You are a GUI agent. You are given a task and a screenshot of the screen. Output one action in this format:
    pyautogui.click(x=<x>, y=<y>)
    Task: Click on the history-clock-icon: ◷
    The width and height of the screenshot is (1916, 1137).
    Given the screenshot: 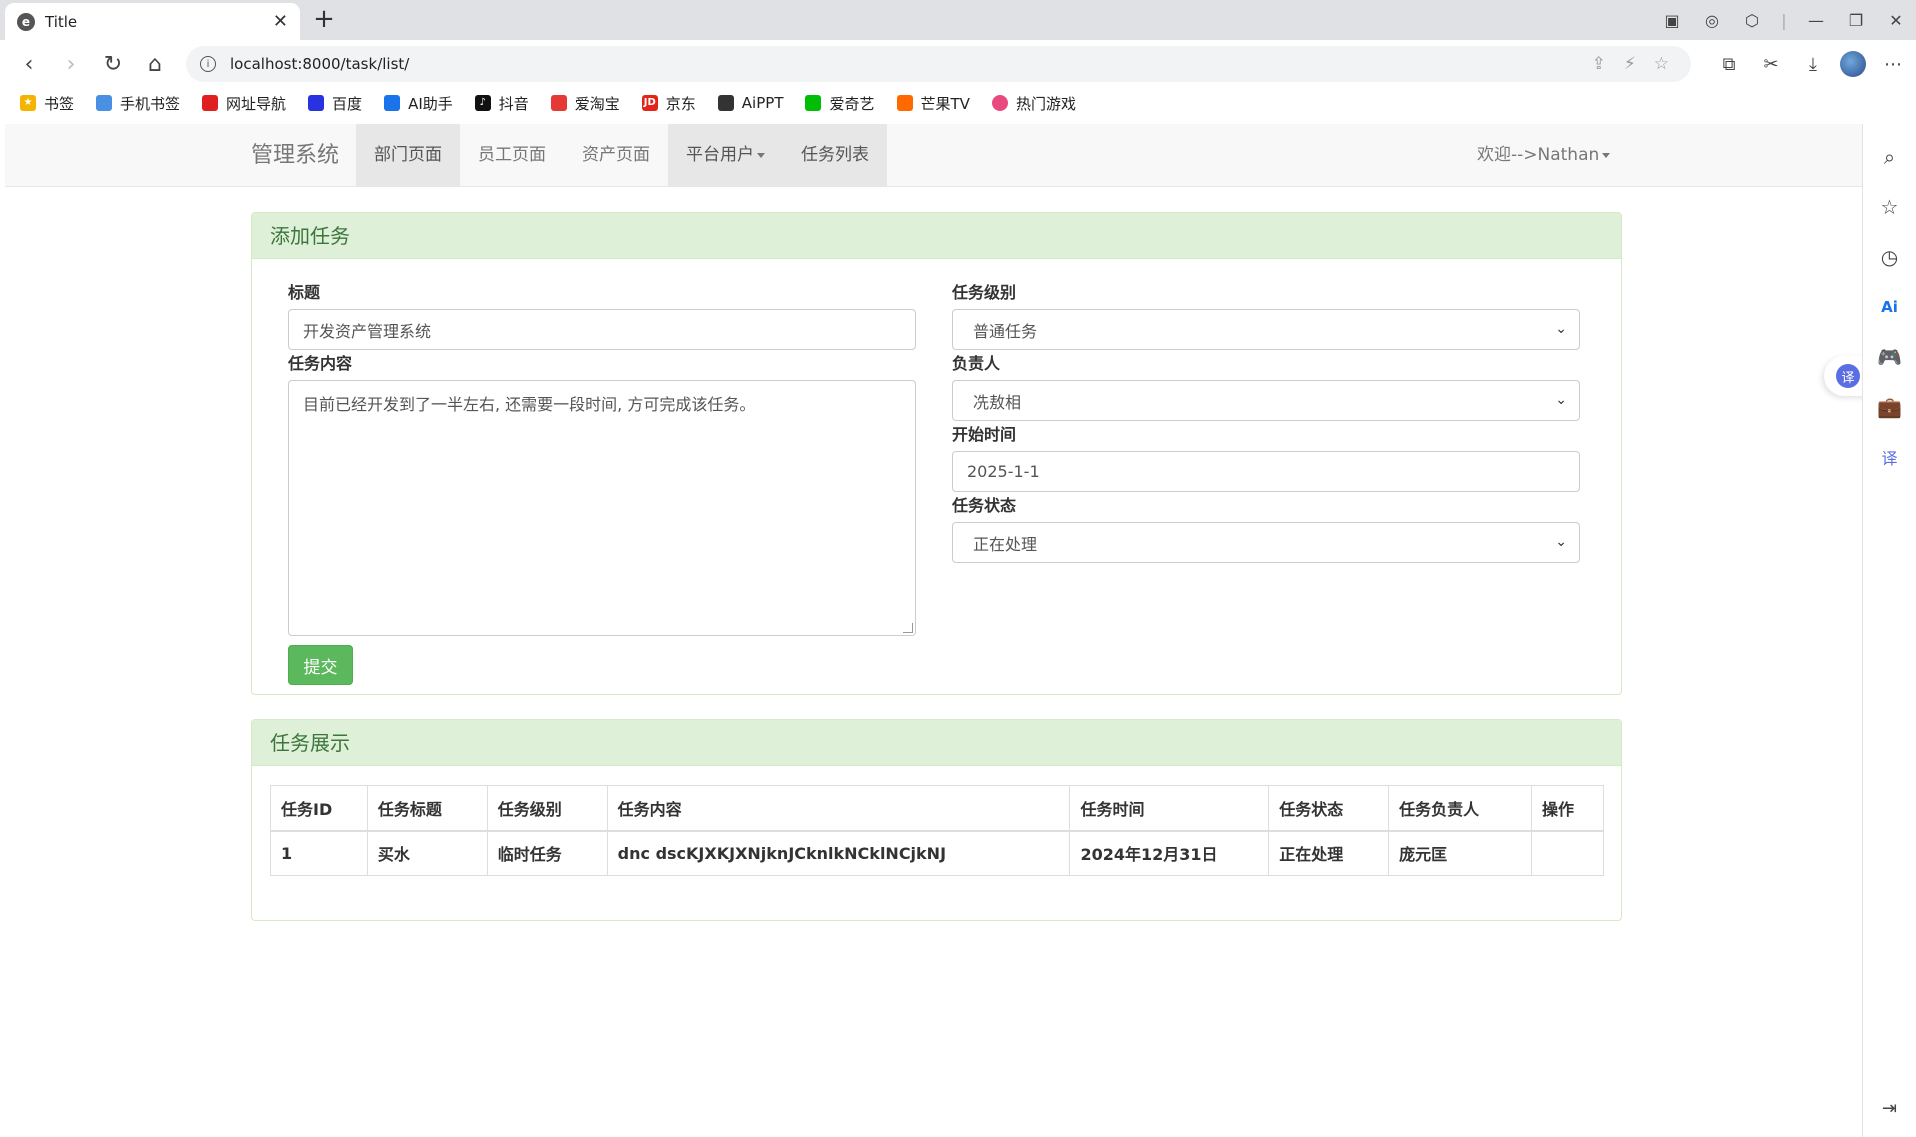 What is the action you would take?
    pyautogui.click(x=1890, y=257)
    